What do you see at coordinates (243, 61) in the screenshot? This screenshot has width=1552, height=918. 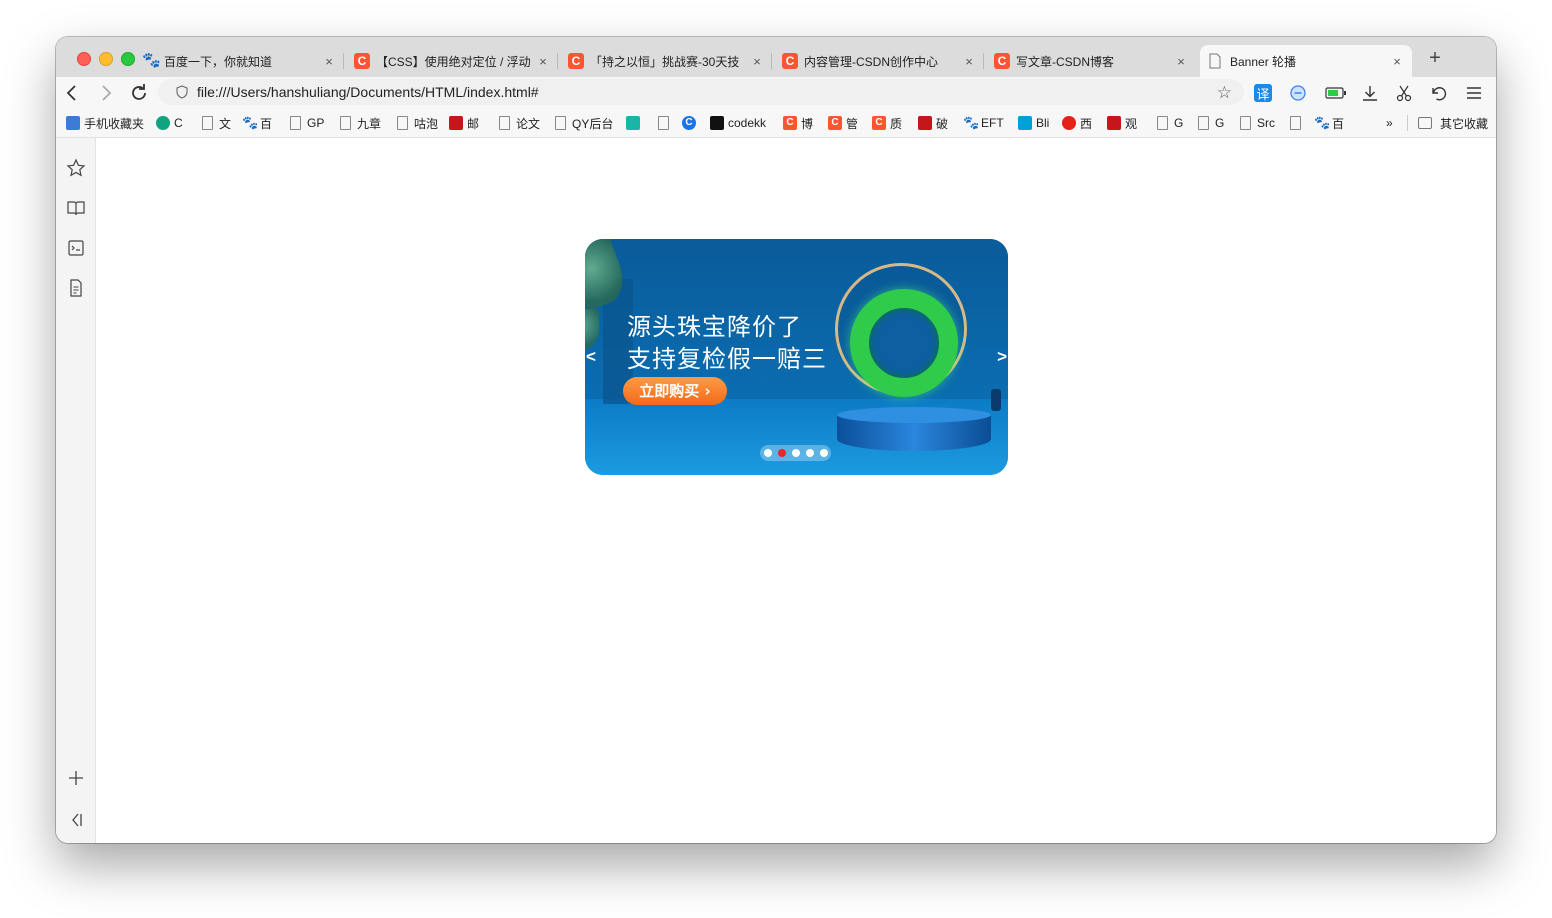 I see `tab-baidu: 🐾 百度一下，你就知道 ×` at bounding box center [243, 61].